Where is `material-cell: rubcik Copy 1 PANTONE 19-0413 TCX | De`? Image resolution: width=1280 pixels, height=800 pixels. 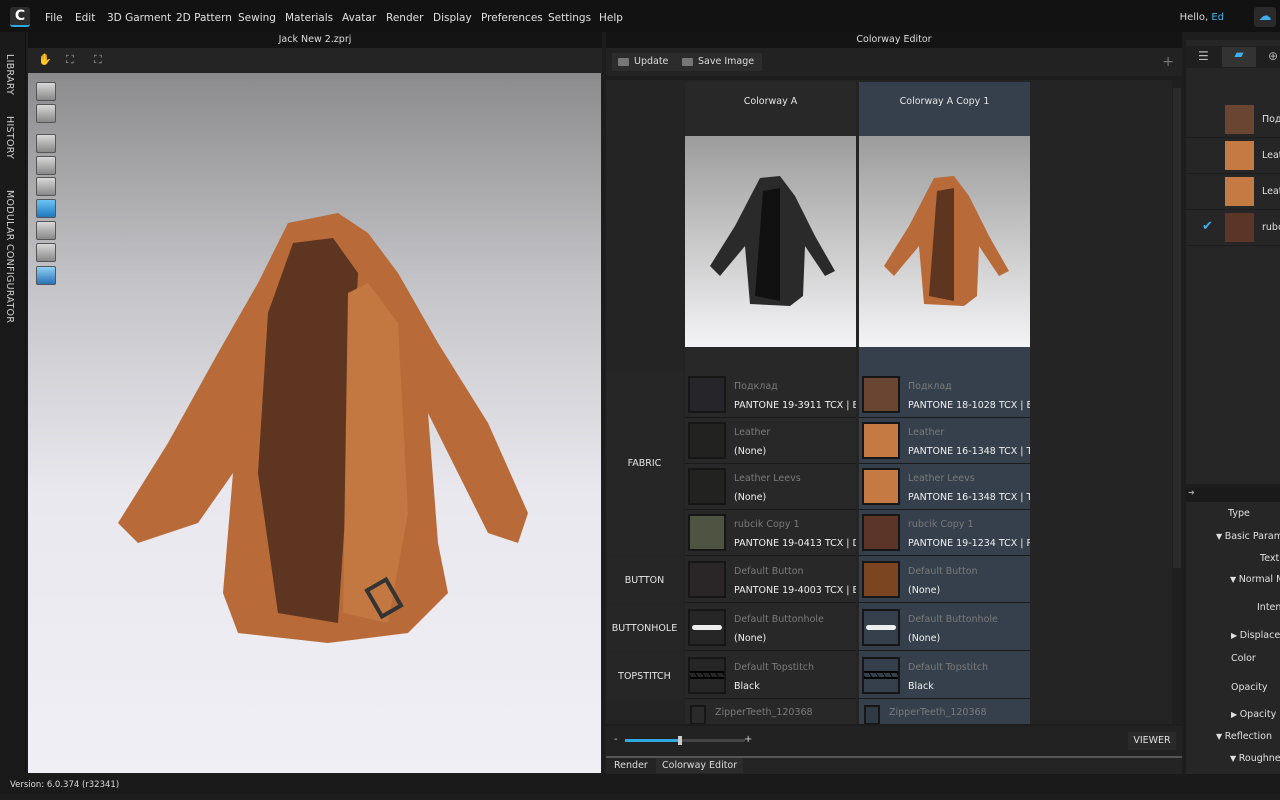 material-cell: rubcik Copy 1 PANTONE 19-0413 TCX | De is located at coordinates (770, 533).